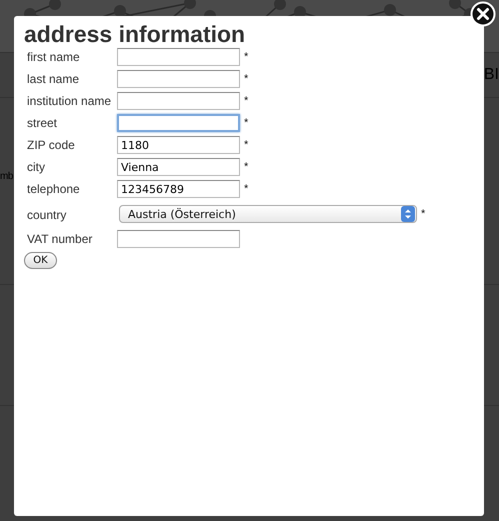  Describe the element at coordinates (178, 145) in the screenshot. I see `text-field: 1180` at that location.